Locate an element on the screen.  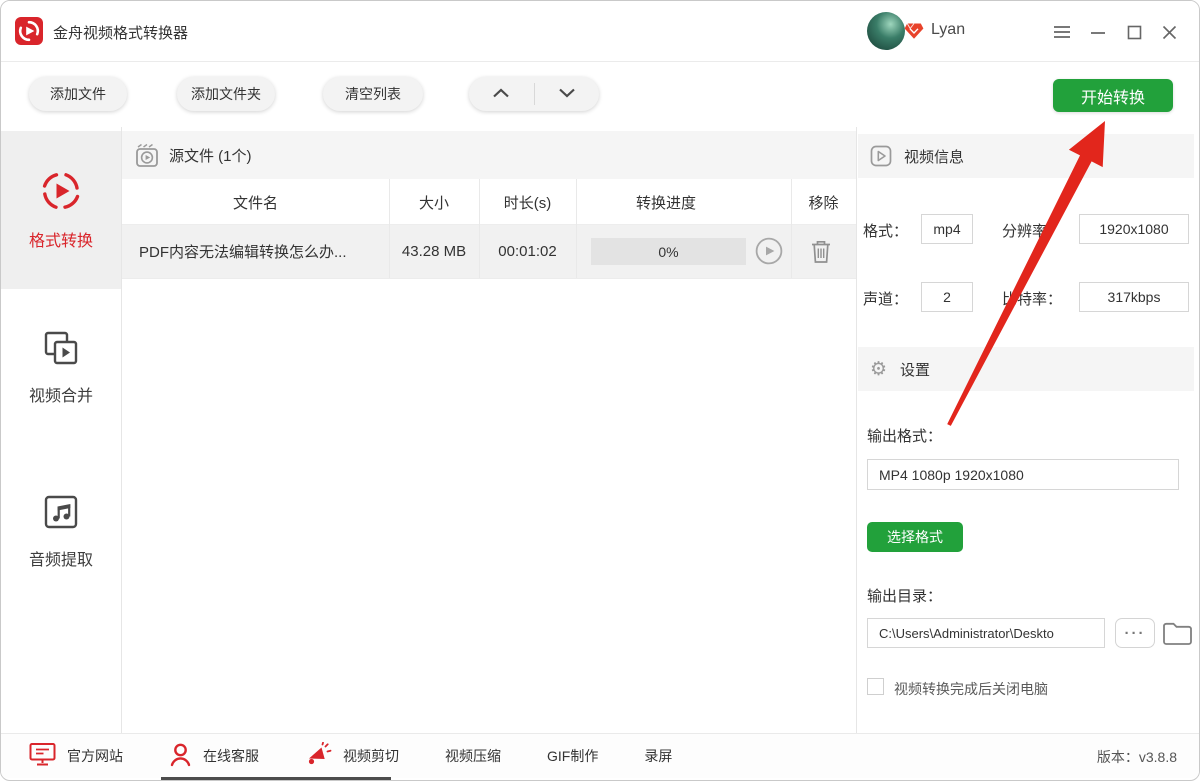
title-bar: 金舟视频格式转换器 Lyan is located at coordinates (600, 31).